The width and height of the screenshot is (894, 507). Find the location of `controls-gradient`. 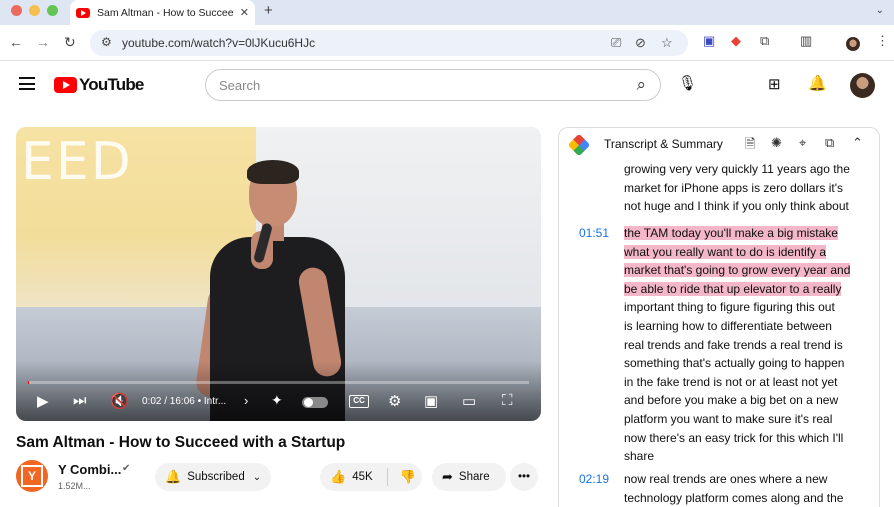

controls-gradient is located at coordinates (278, 391).